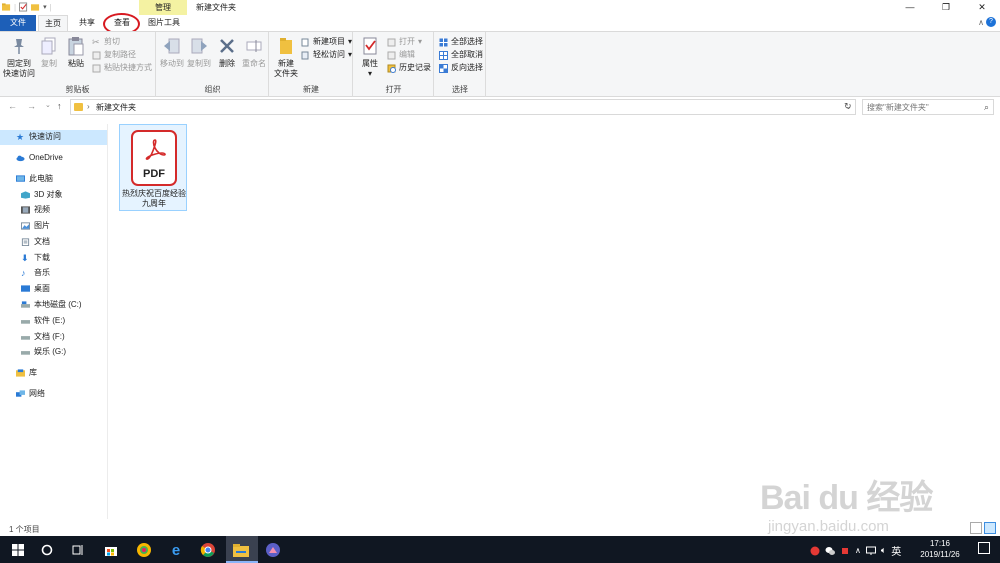 The height and width of the screenshot is (563, 1000). What do you see at coordinates (53, 23) in the screenshot?
I see `tab-home: 主页` at bounding box center [53, 23].